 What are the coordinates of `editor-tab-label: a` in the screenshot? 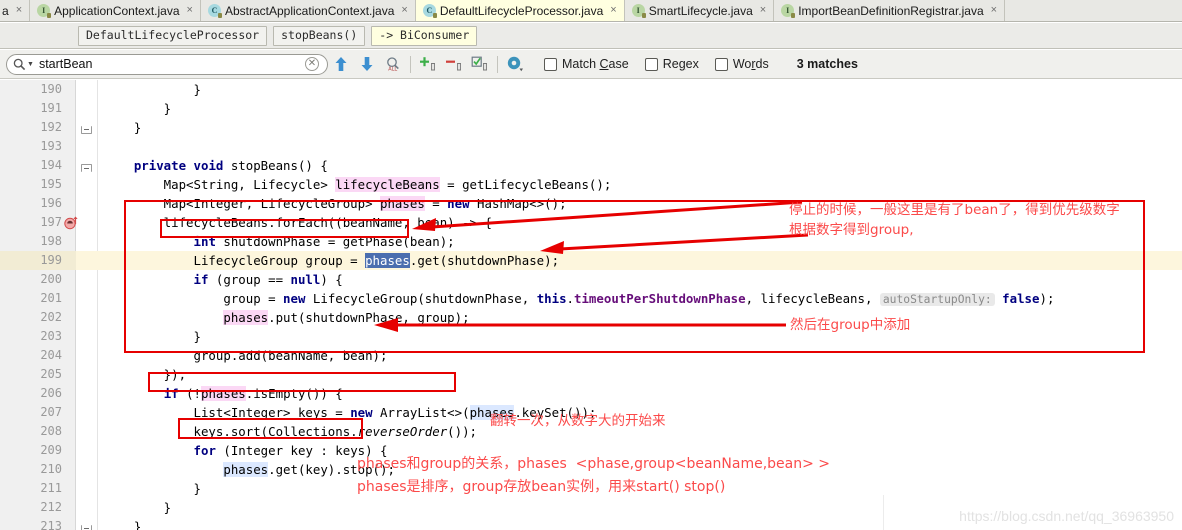 It's located at (5, 10).